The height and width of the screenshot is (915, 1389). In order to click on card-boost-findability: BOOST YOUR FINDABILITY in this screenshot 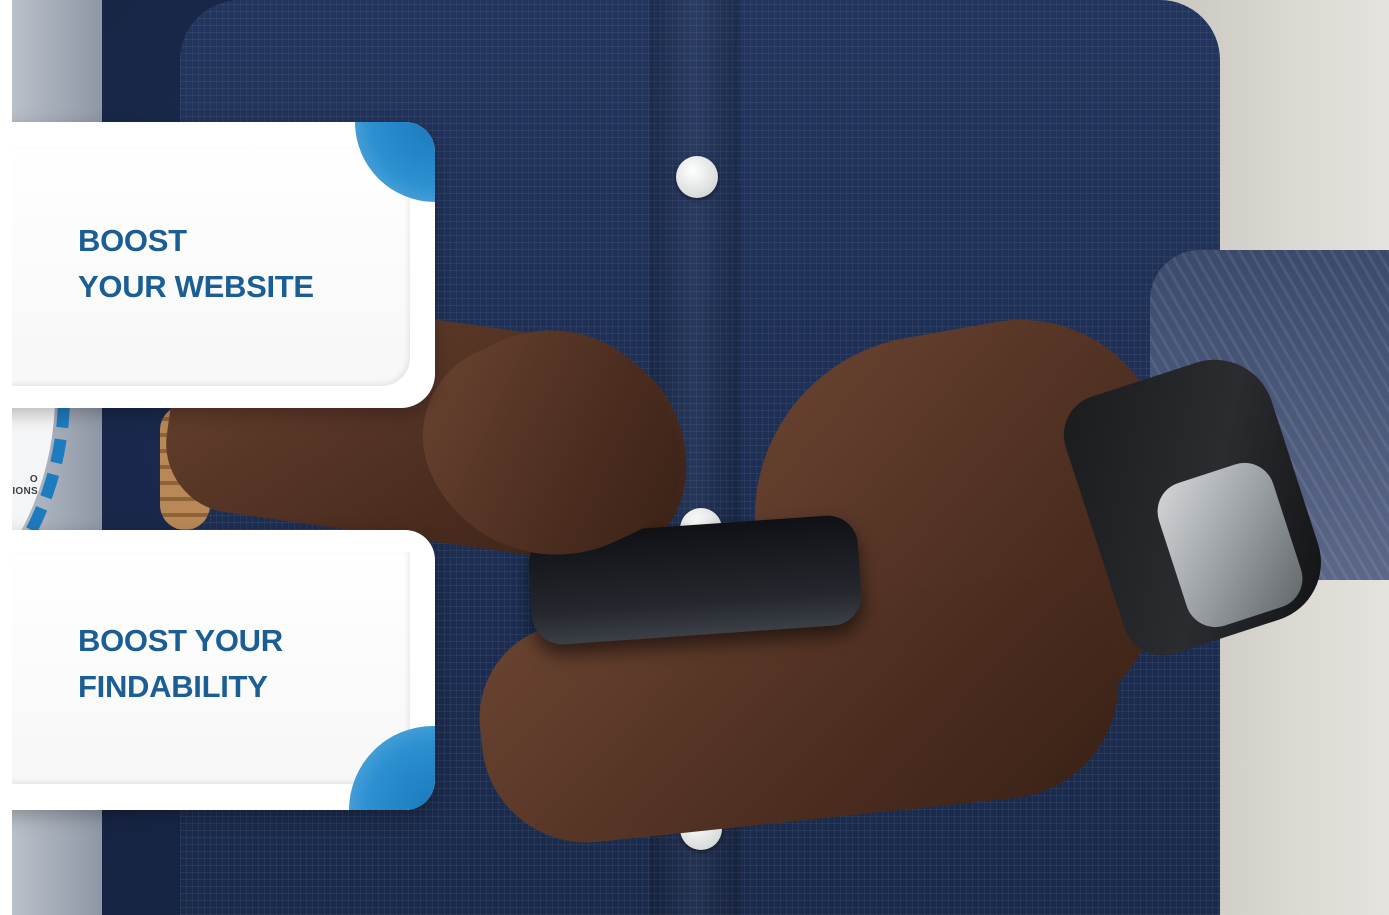, I will do `click(217, 670)`.